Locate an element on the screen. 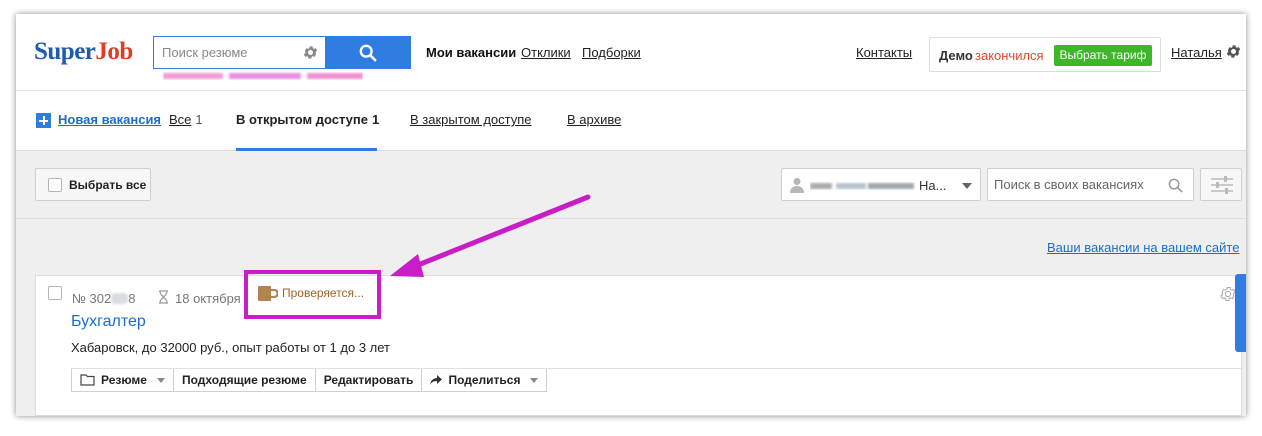 The height and width of the screenshot is (436, 1262). resumes-dropdown-button: Резюме is located at coordinates (123, 380).